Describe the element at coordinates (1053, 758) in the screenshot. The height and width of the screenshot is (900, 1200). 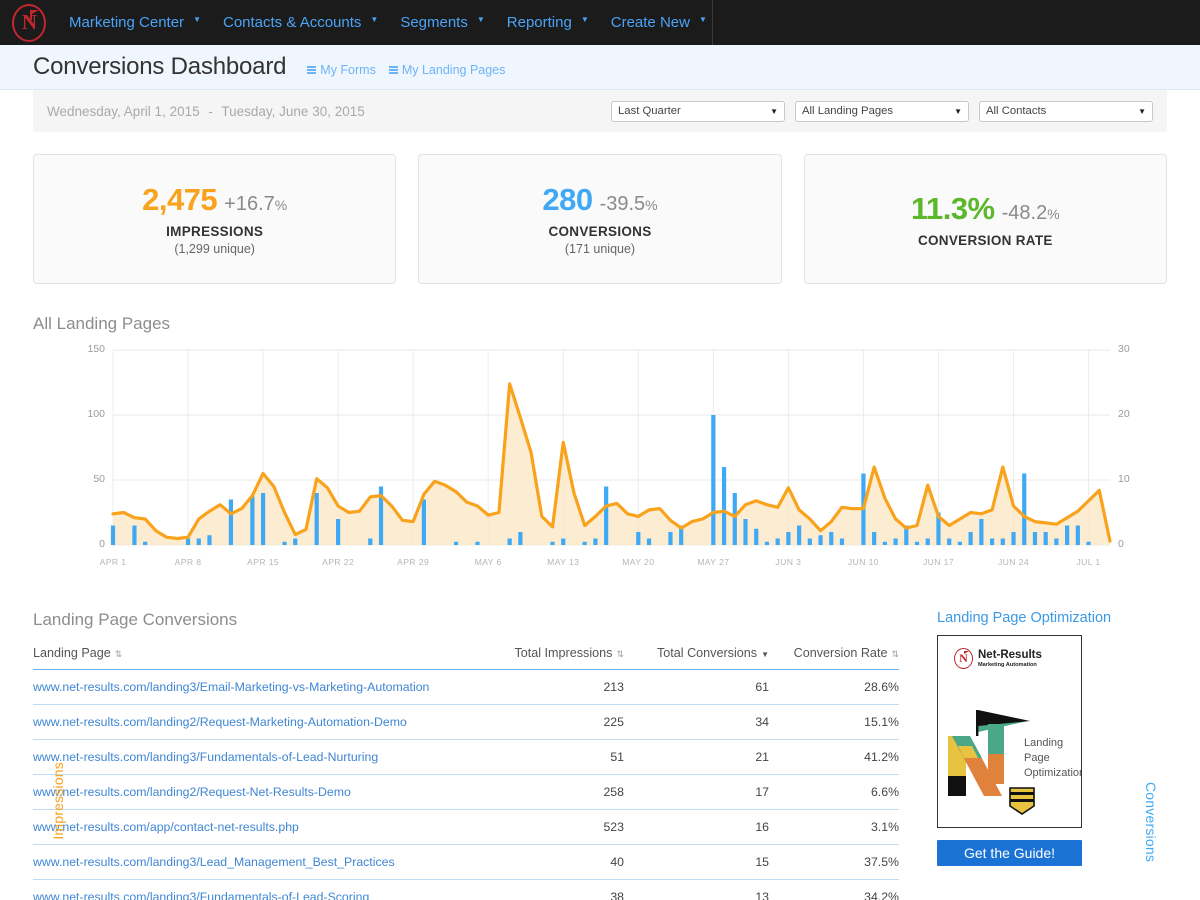
I see `promo-cover-text: Landing Page Optimization` at that location.